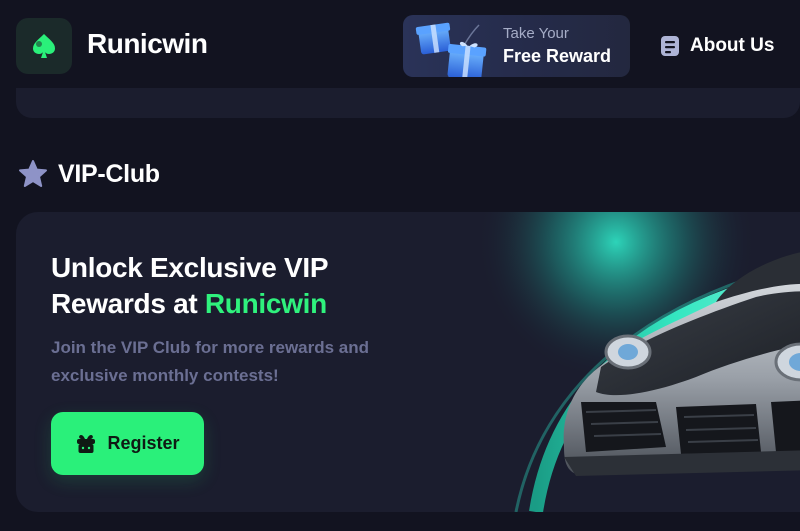  I want to click on register-button: Register, so click(127, 443).